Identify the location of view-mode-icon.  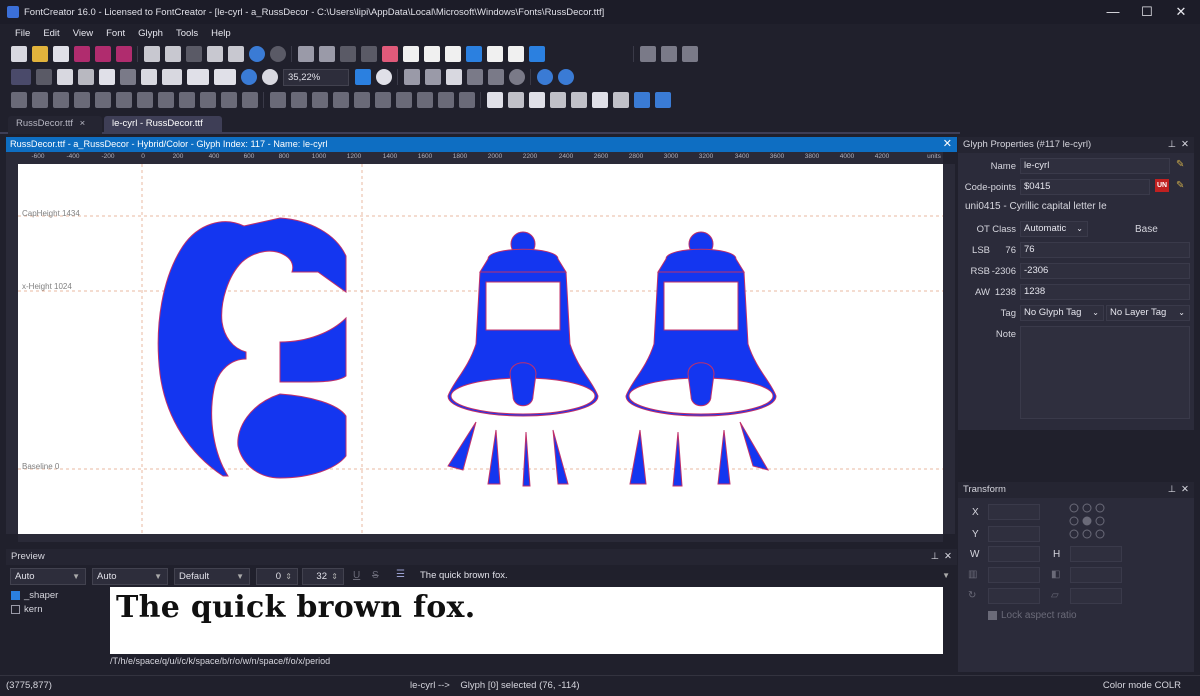
(668, 54).